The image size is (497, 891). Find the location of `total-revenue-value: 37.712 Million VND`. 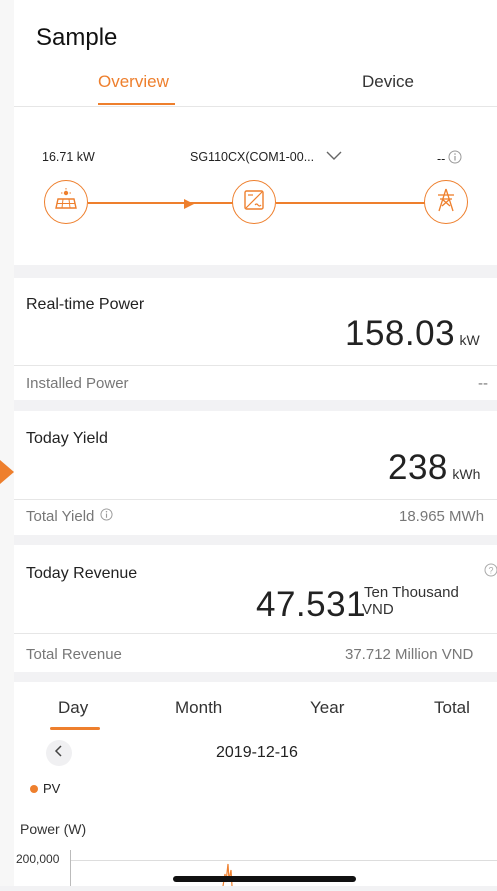

total-revenue-value: 37.712 Million VND is located at coordinates (409, 654).